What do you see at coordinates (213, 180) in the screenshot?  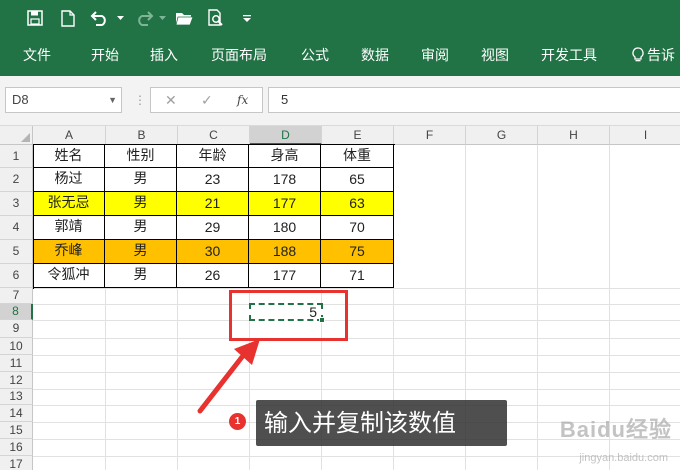 I see `cell-age: 23` at bounding box center [213, 180].